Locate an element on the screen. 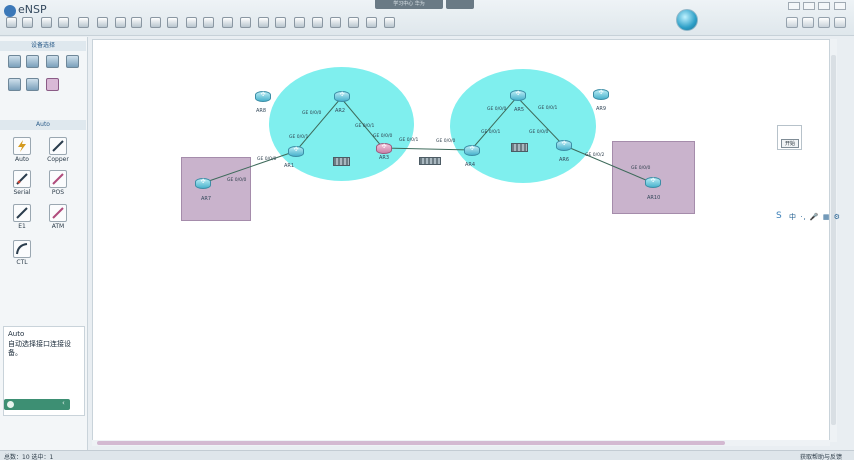  chevron-left-icon: ‹ is located at coordinates (63, 403).